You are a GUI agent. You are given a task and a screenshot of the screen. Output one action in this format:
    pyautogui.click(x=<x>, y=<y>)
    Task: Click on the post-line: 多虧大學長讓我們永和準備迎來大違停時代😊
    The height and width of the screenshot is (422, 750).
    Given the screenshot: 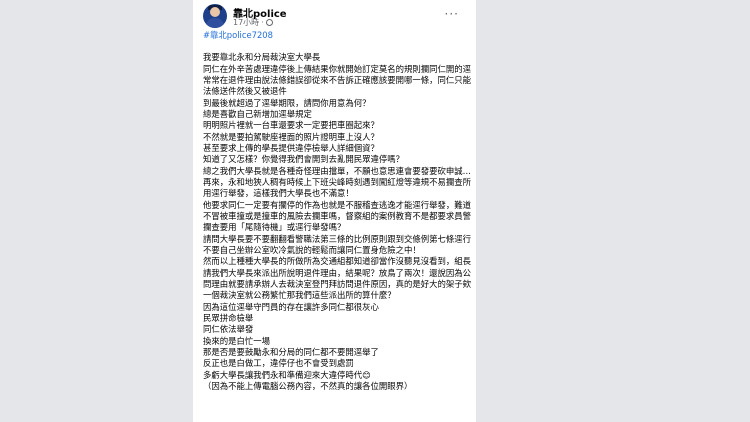 What is the action you would take?
    pyautogui.click(x=287, y=374)
    